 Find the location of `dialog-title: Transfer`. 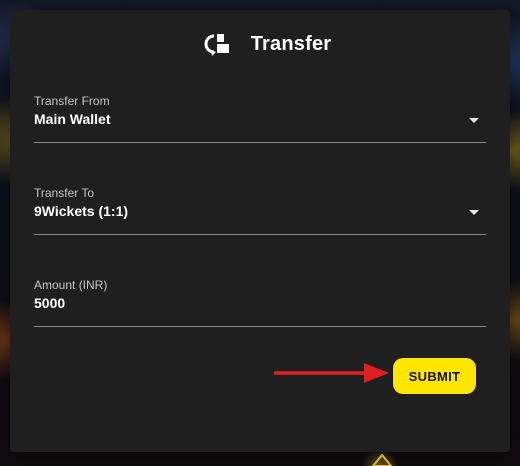

dialog-title: Transfer is located at coordinates (291, 43).